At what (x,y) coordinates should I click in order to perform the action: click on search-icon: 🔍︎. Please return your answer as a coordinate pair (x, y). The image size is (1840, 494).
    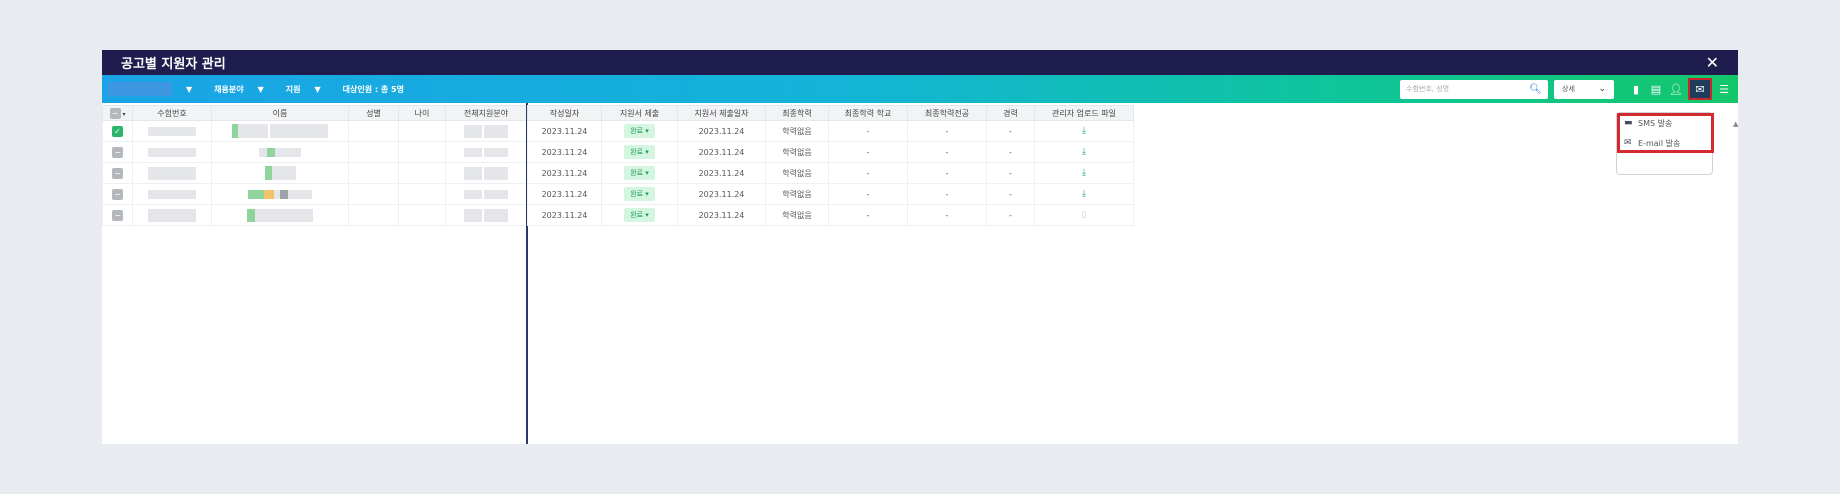
    Looking at the image, I should click on (1535, 89).